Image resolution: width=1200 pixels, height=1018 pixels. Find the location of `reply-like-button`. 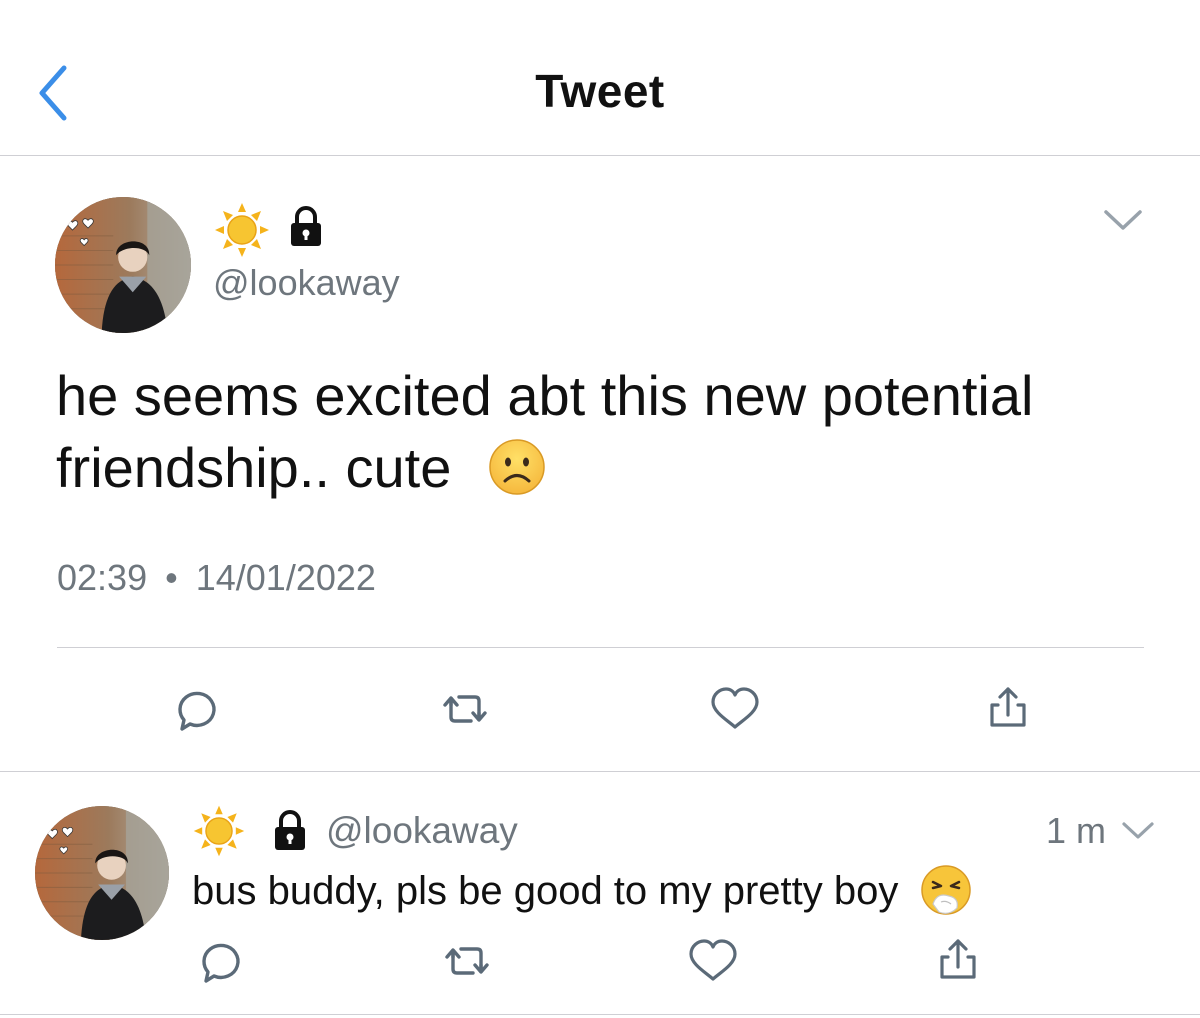

reply-like-button is located at coordinates (713, 961).